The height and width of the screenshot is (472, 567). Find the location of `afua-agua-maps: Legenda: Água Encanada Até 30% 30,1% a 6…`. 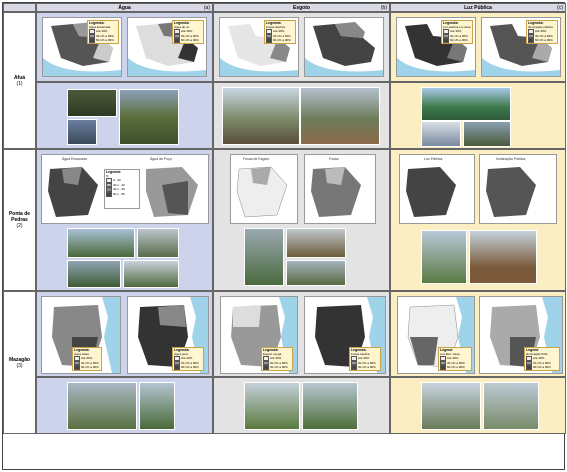

afua-agua-maps: Legenda: Água Encanada Até 30% 30,1% a 6… is located at coordinates (124, 47).